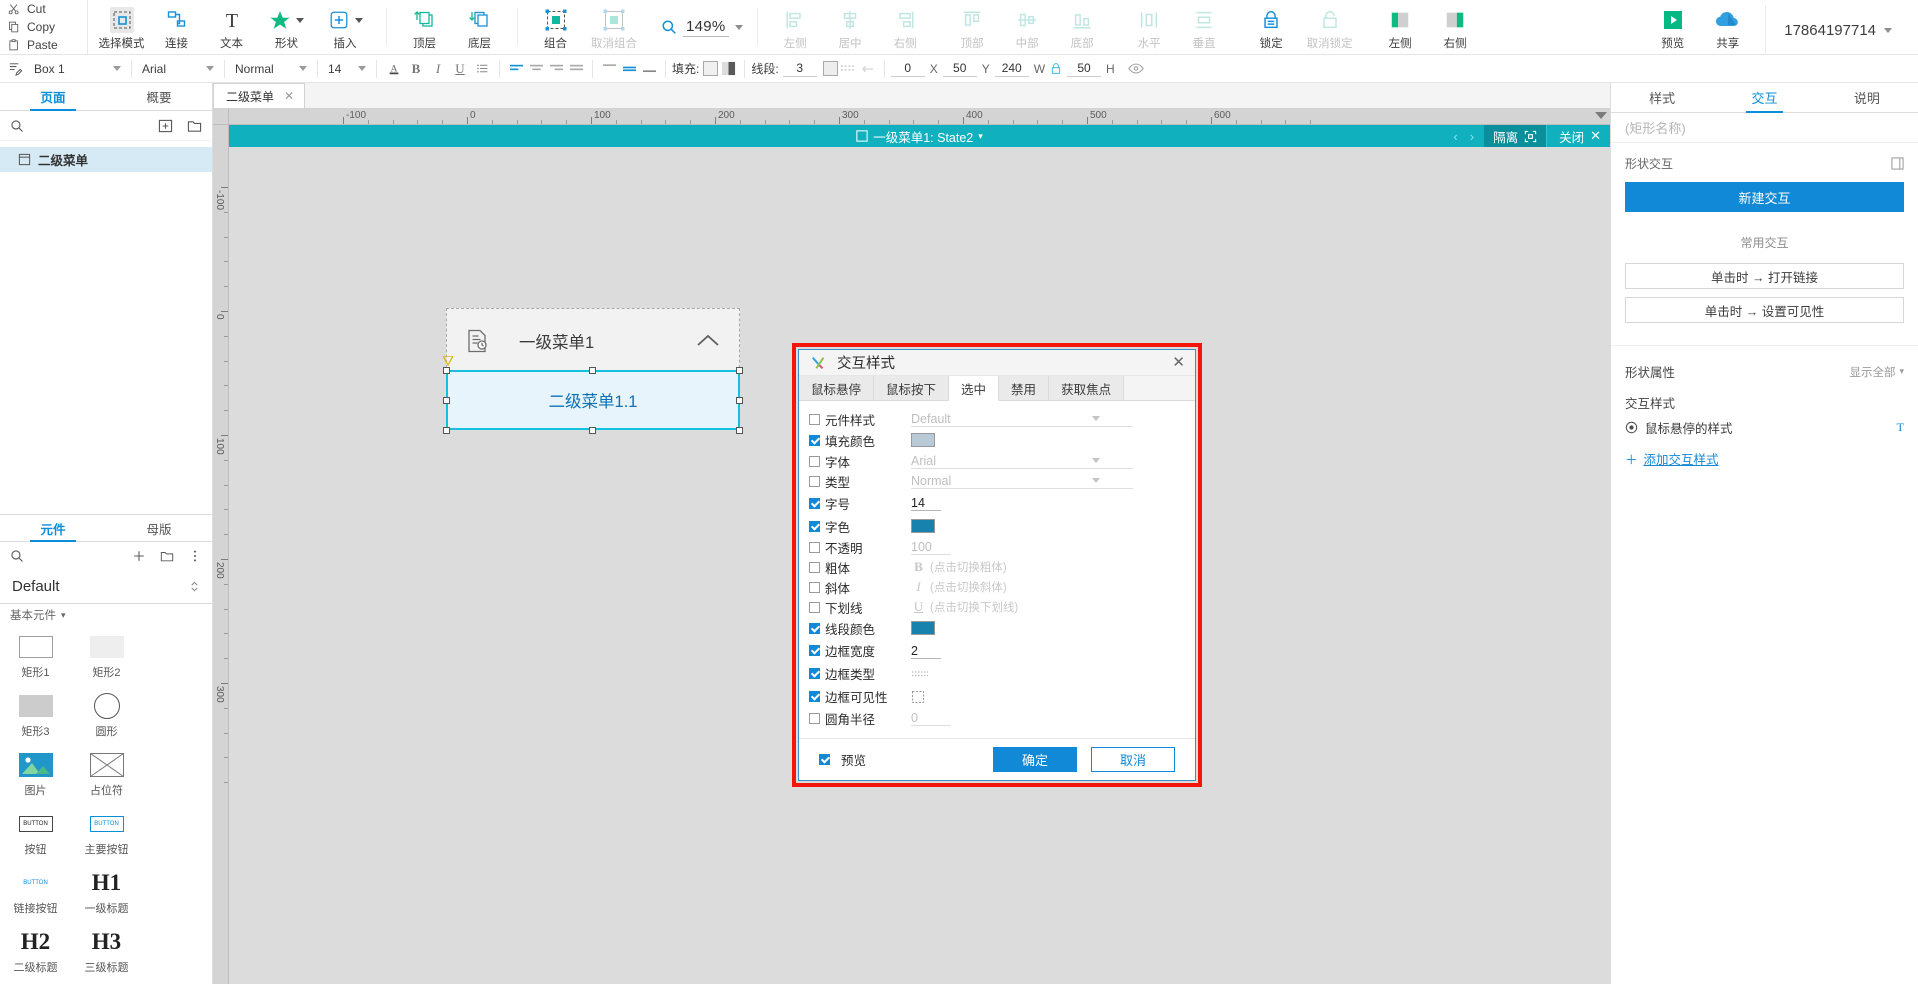  I want to click on line-color-swatch, so click(830, 68).